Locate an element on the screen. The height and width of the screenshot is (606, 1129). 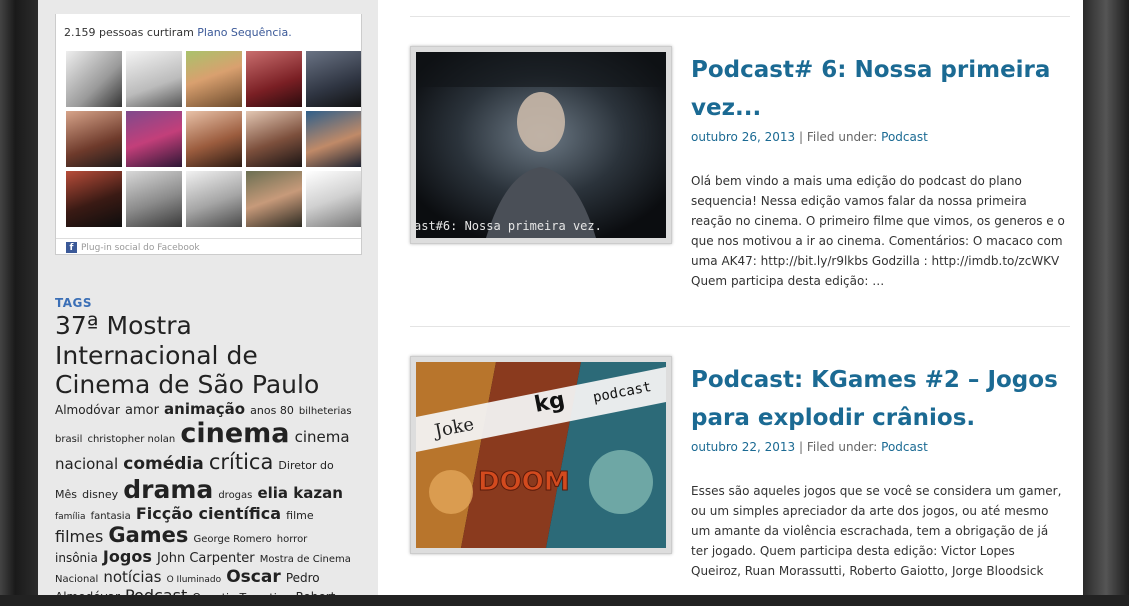
tag-link: filmes is located at coordinates (79, 536).